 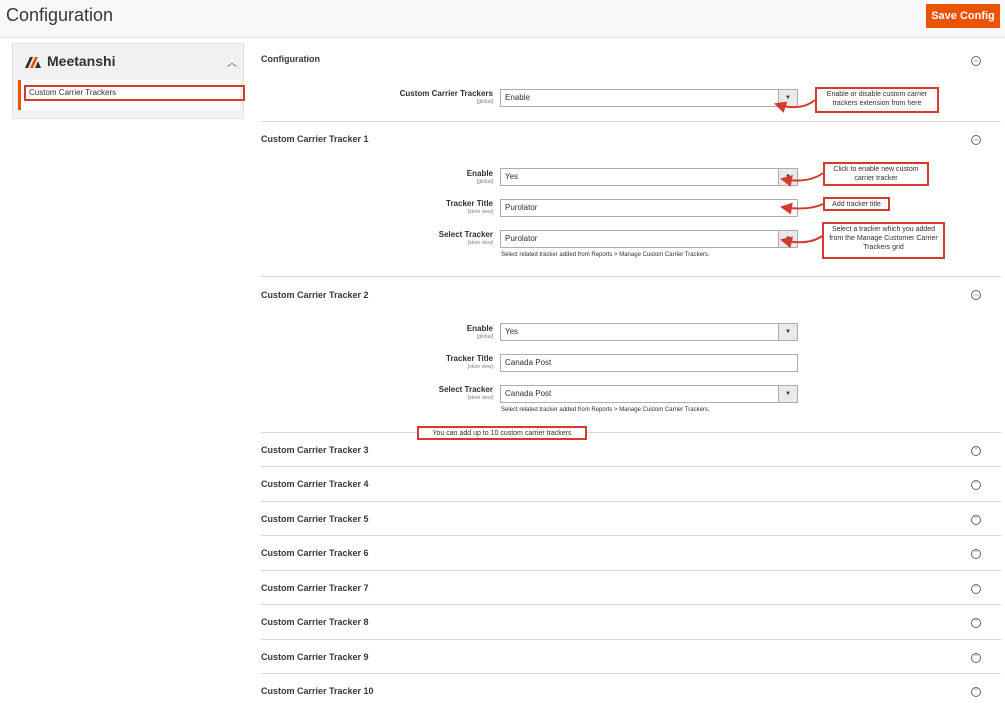 What do you see at coordinates (315, 622) in the screenshot?
I see `section-title-tracker-8: Custom Carrier Tracker 8` at bounding box center [315, 622].